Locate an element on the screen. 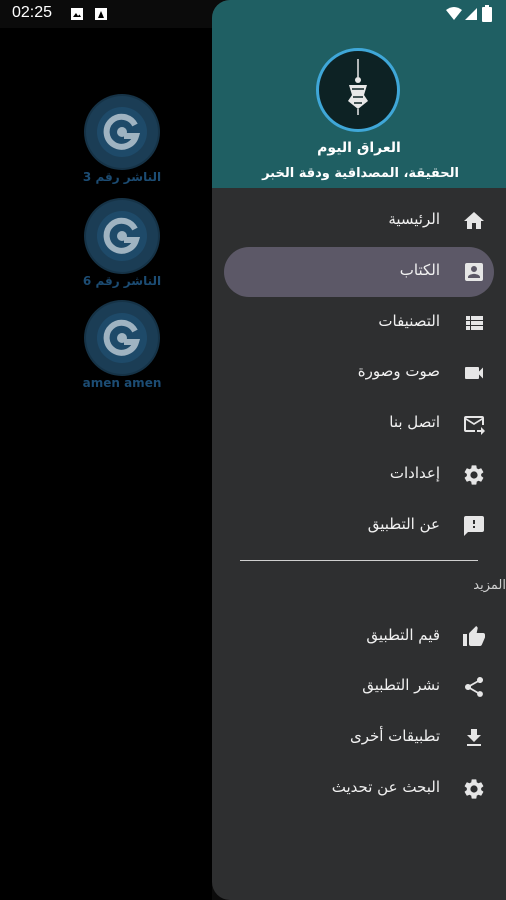 The width and height of the screenshot is (506, 900). menu-item-other-apps: تطبيقات أخرى is located at coordinates (359, 738).